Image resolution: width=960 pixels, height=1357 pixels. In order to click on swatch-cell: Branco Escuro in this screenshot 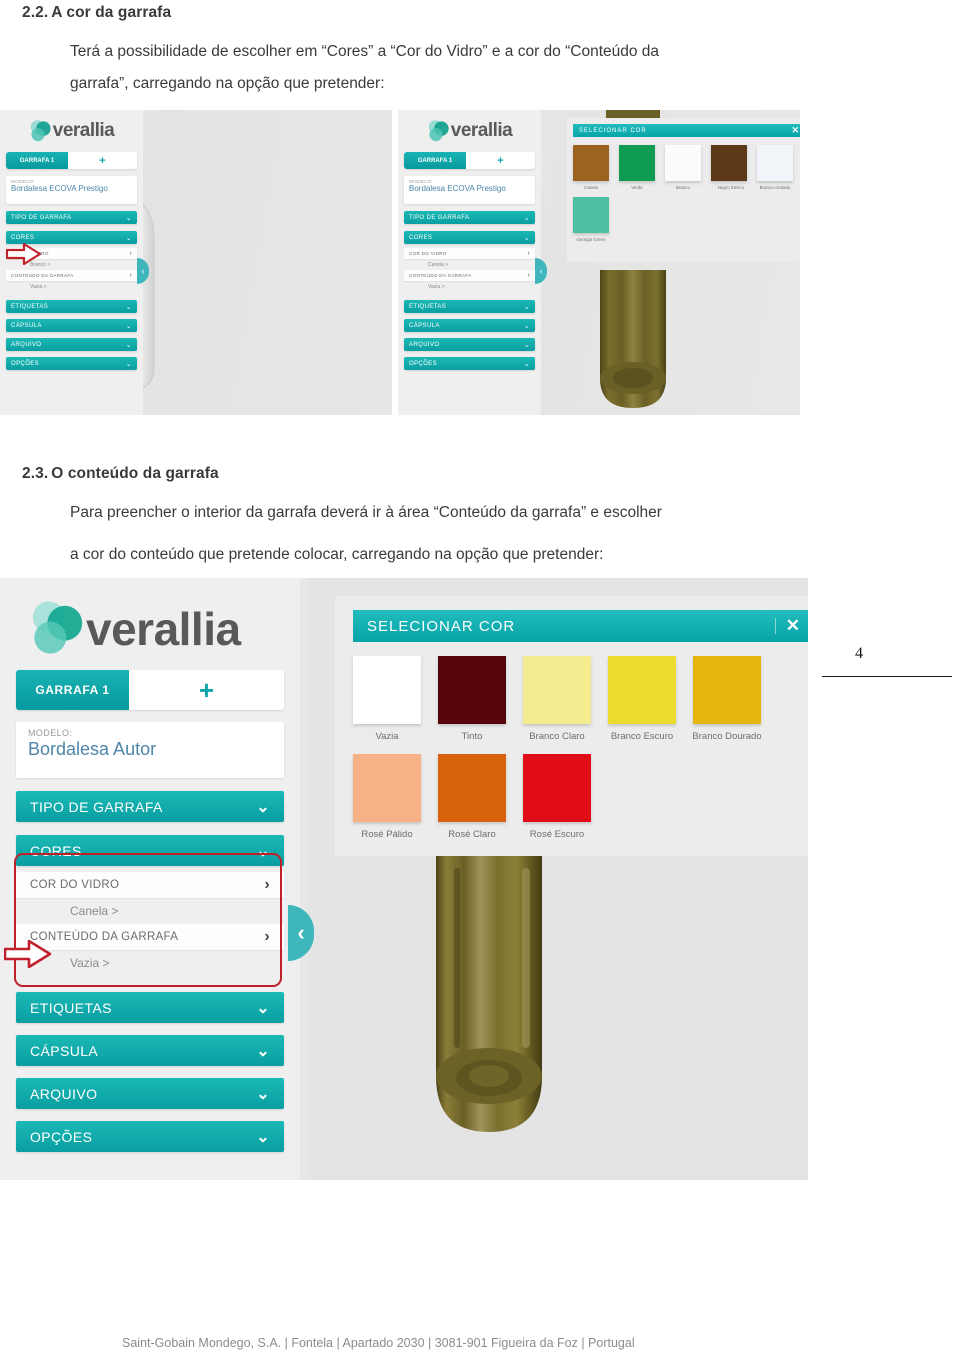, I will do `click(650, 699)`.